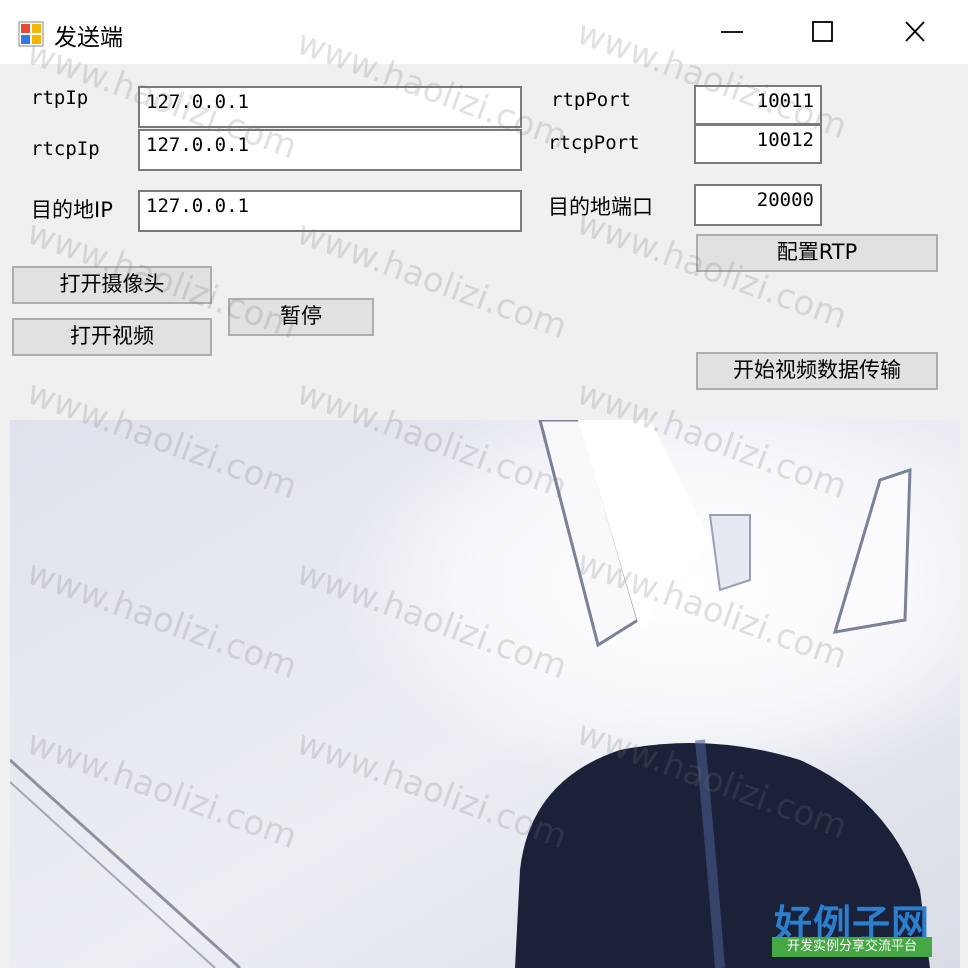  Describe the element at coordinates (112, 285) in the screenshot. I see `open-camera-button: 打开摄像头` at that location.